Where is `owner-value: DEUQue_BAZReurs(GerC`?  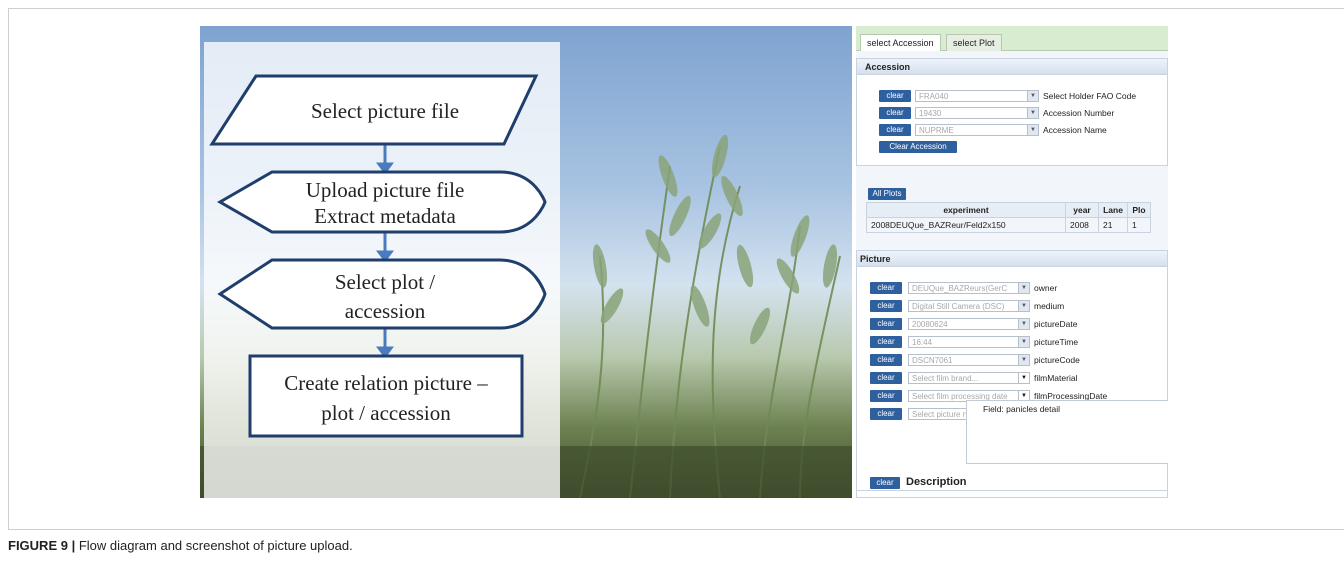 owner-value: DEUQue_BAZReurs(GerC is located at coordinates (960, 288).